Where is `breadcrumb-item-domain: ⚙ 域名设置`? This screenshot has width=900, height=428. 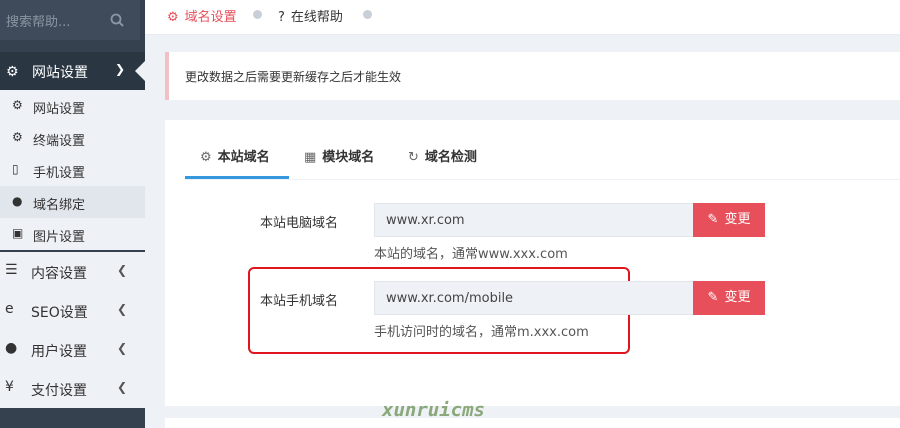 breadcrumb-item-domain: ⚙ 域名设置 is located at coordinates (202, 15).